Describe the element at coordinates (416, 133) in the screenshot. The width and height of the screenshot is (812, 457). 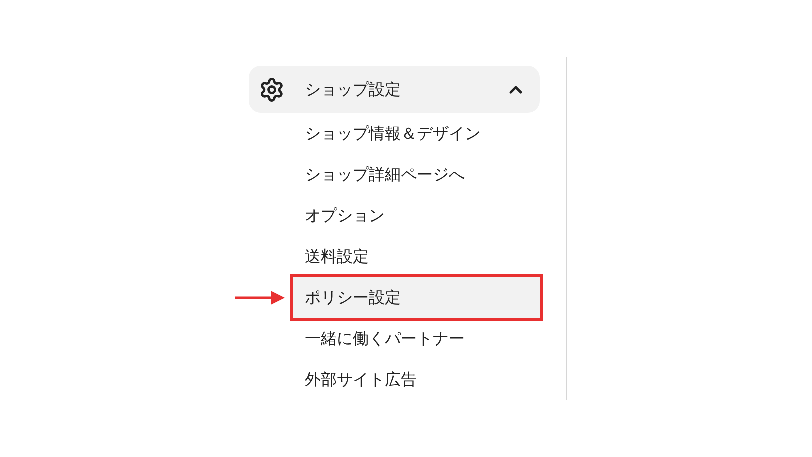
I see `menu-item: ショップ情報＆デザイン` at that location.